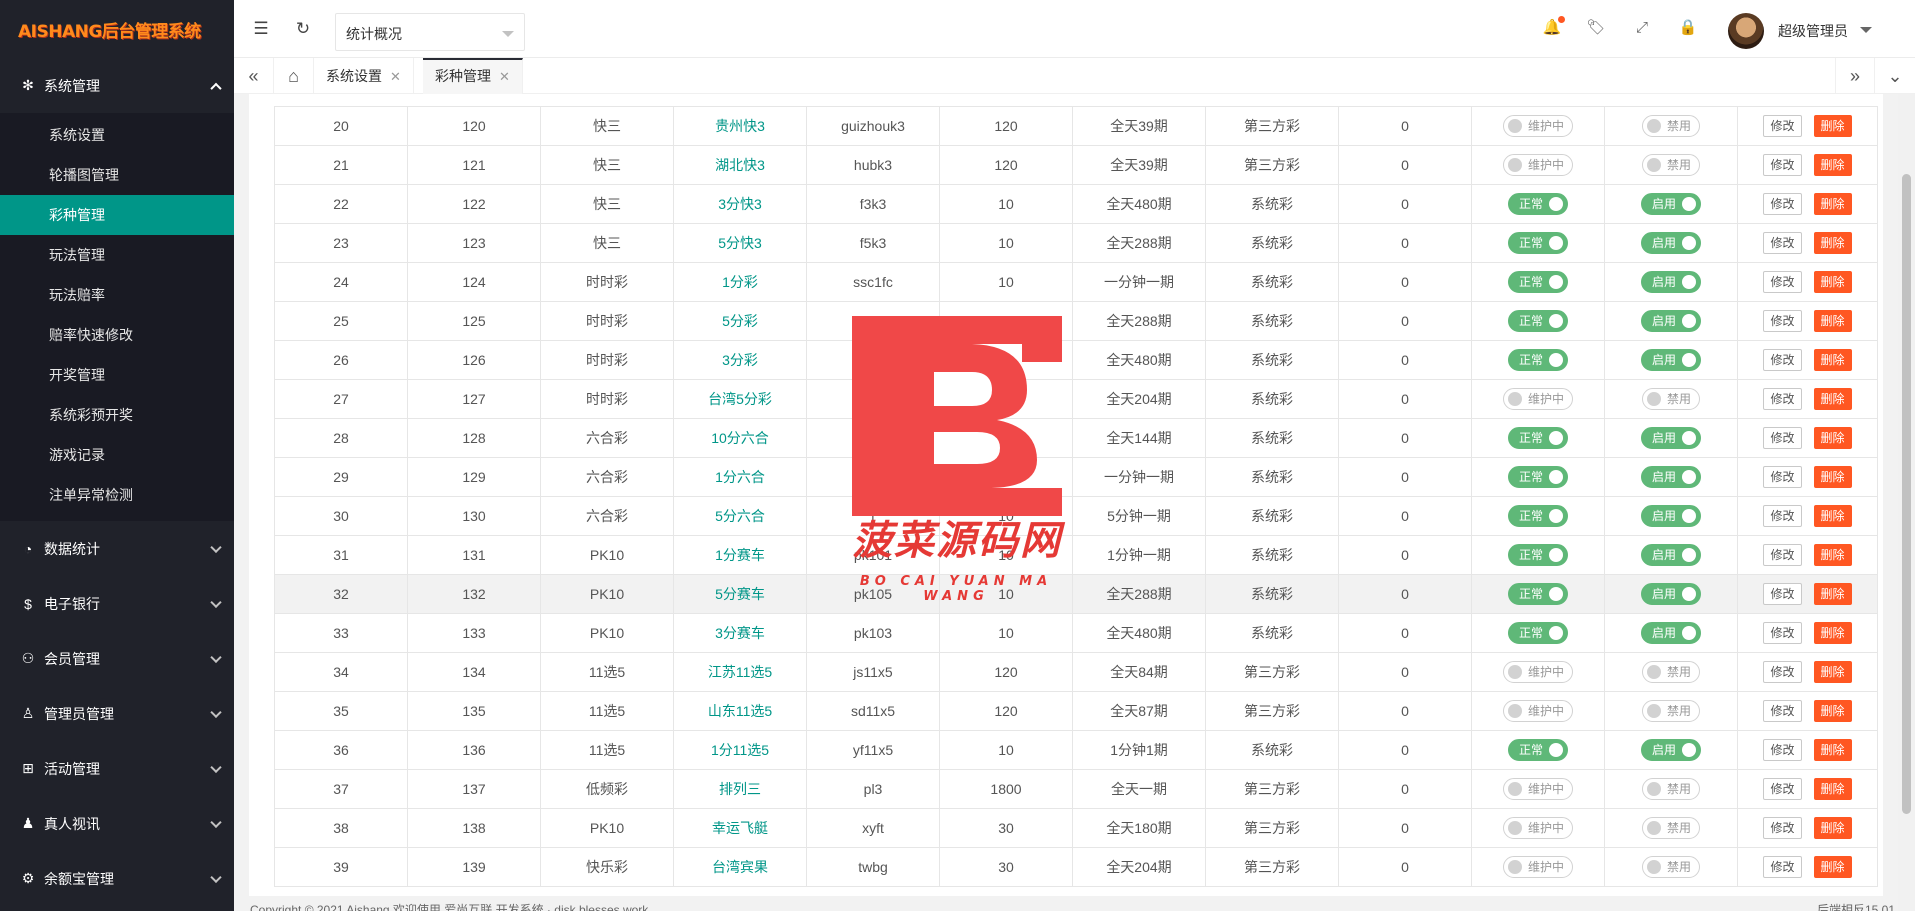  I want to click on nav-group-admins: ♙ 管理员管理, so click(117, 713).